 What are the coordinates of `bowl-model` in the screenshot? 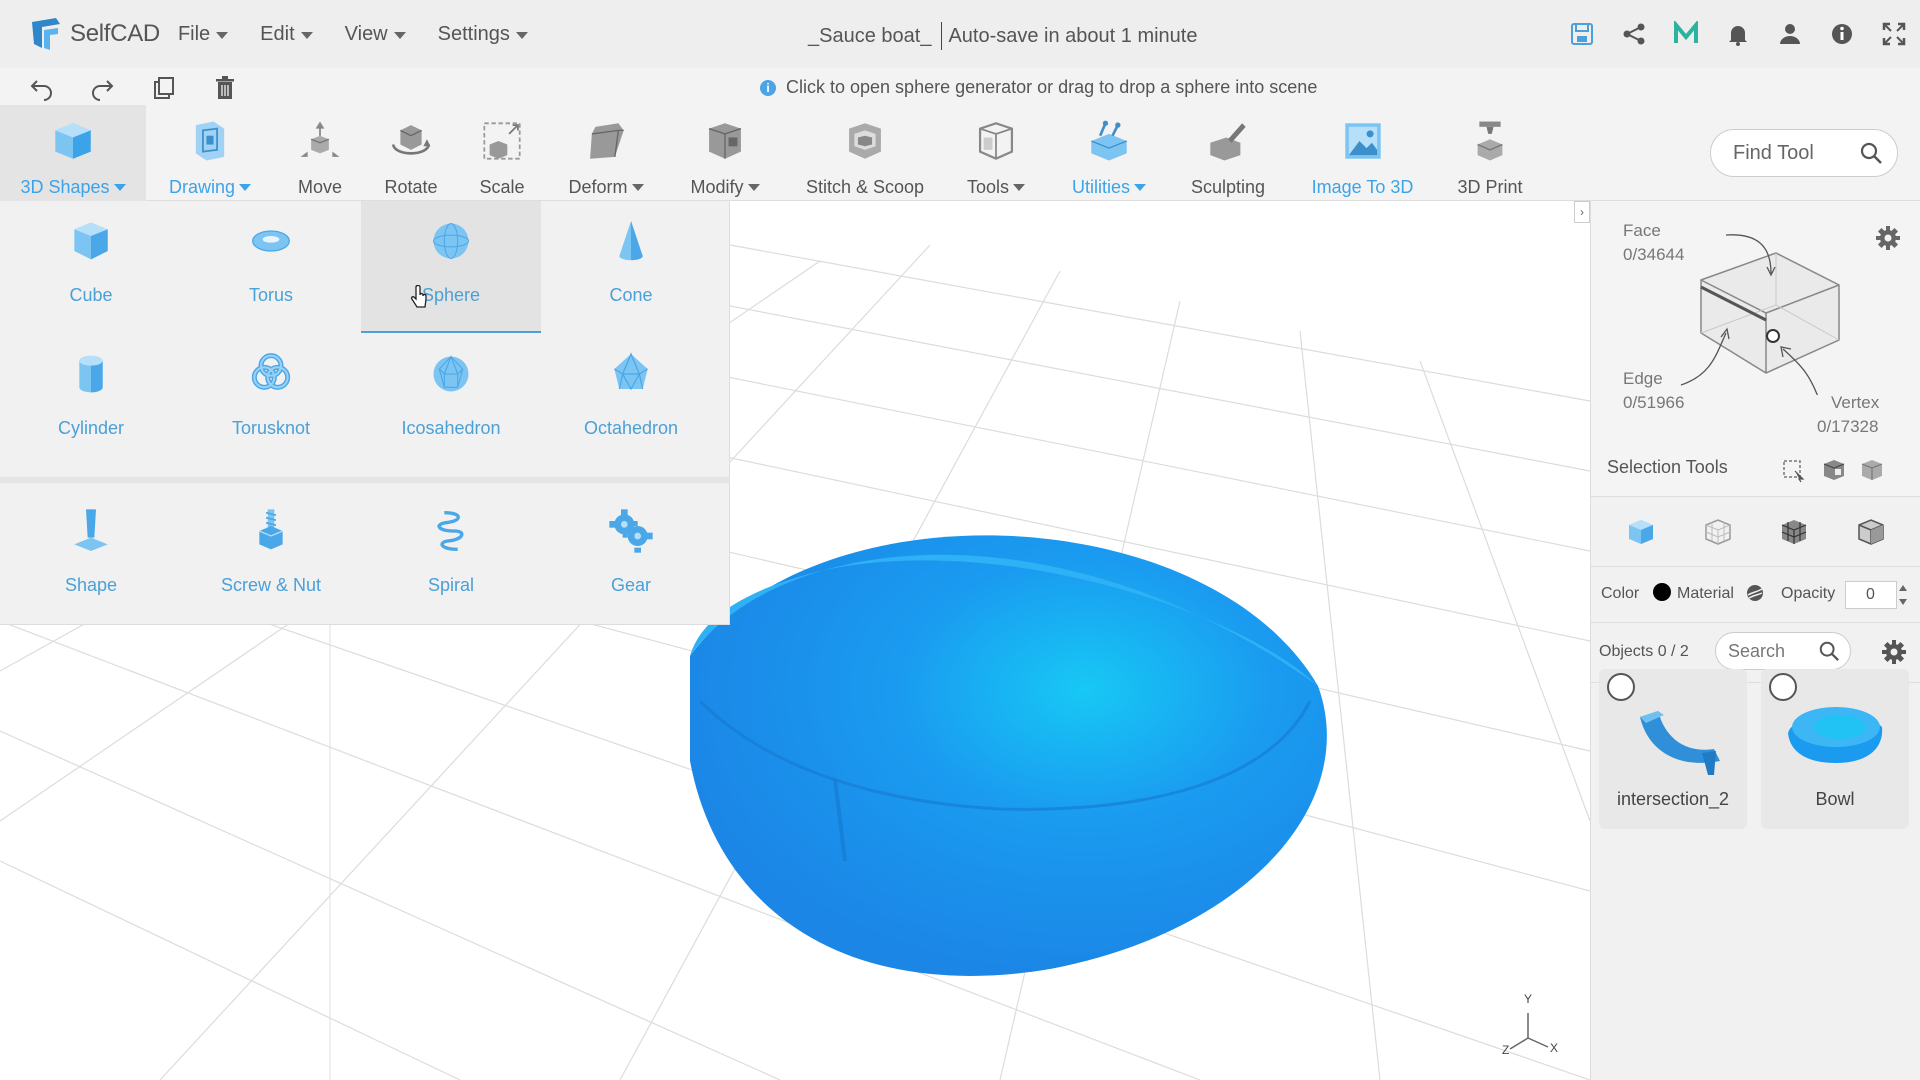 It's located at (1008, 755).